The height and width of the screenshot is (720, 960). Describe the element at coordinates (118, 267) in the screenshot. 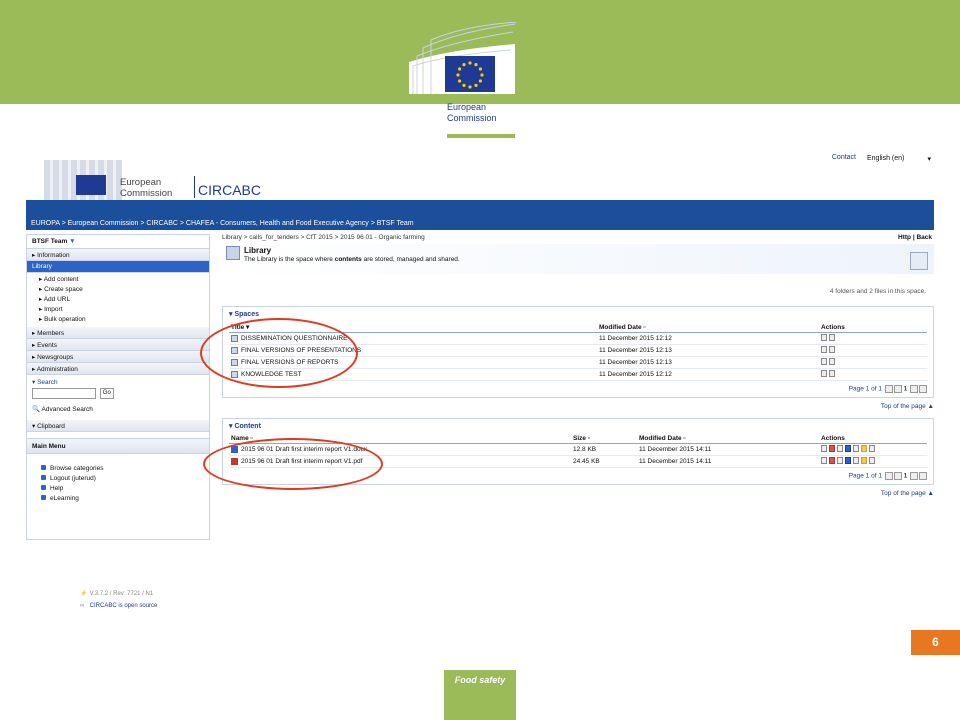

I see `nav-library: Library` at that location.